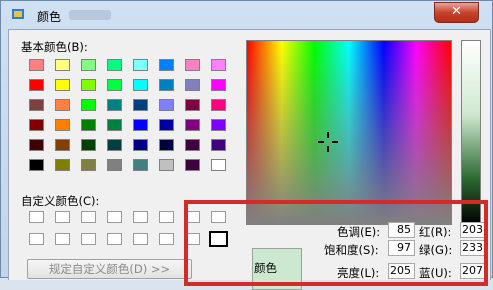 The height and width of the screenshot is (290, 493). I want to click on window-title: 颜色, so click(49, 17).